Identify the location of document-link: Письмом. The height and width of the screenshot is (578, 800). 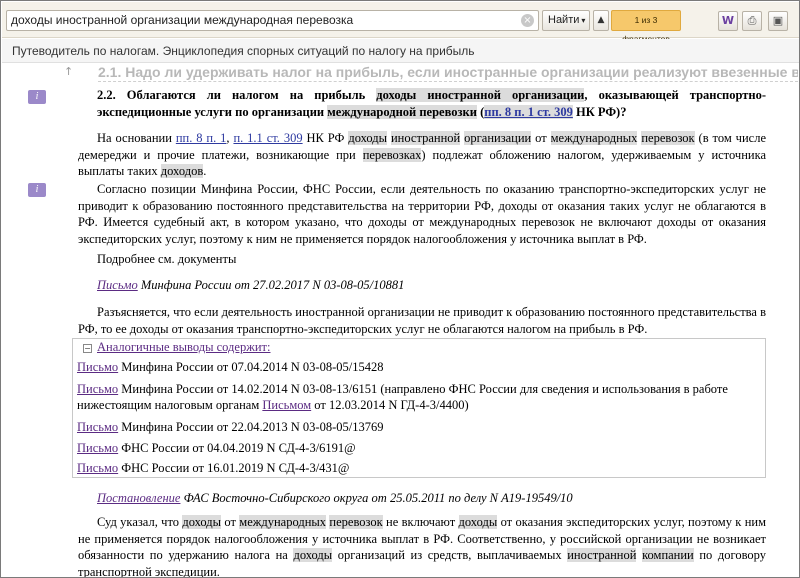
(286, 405).